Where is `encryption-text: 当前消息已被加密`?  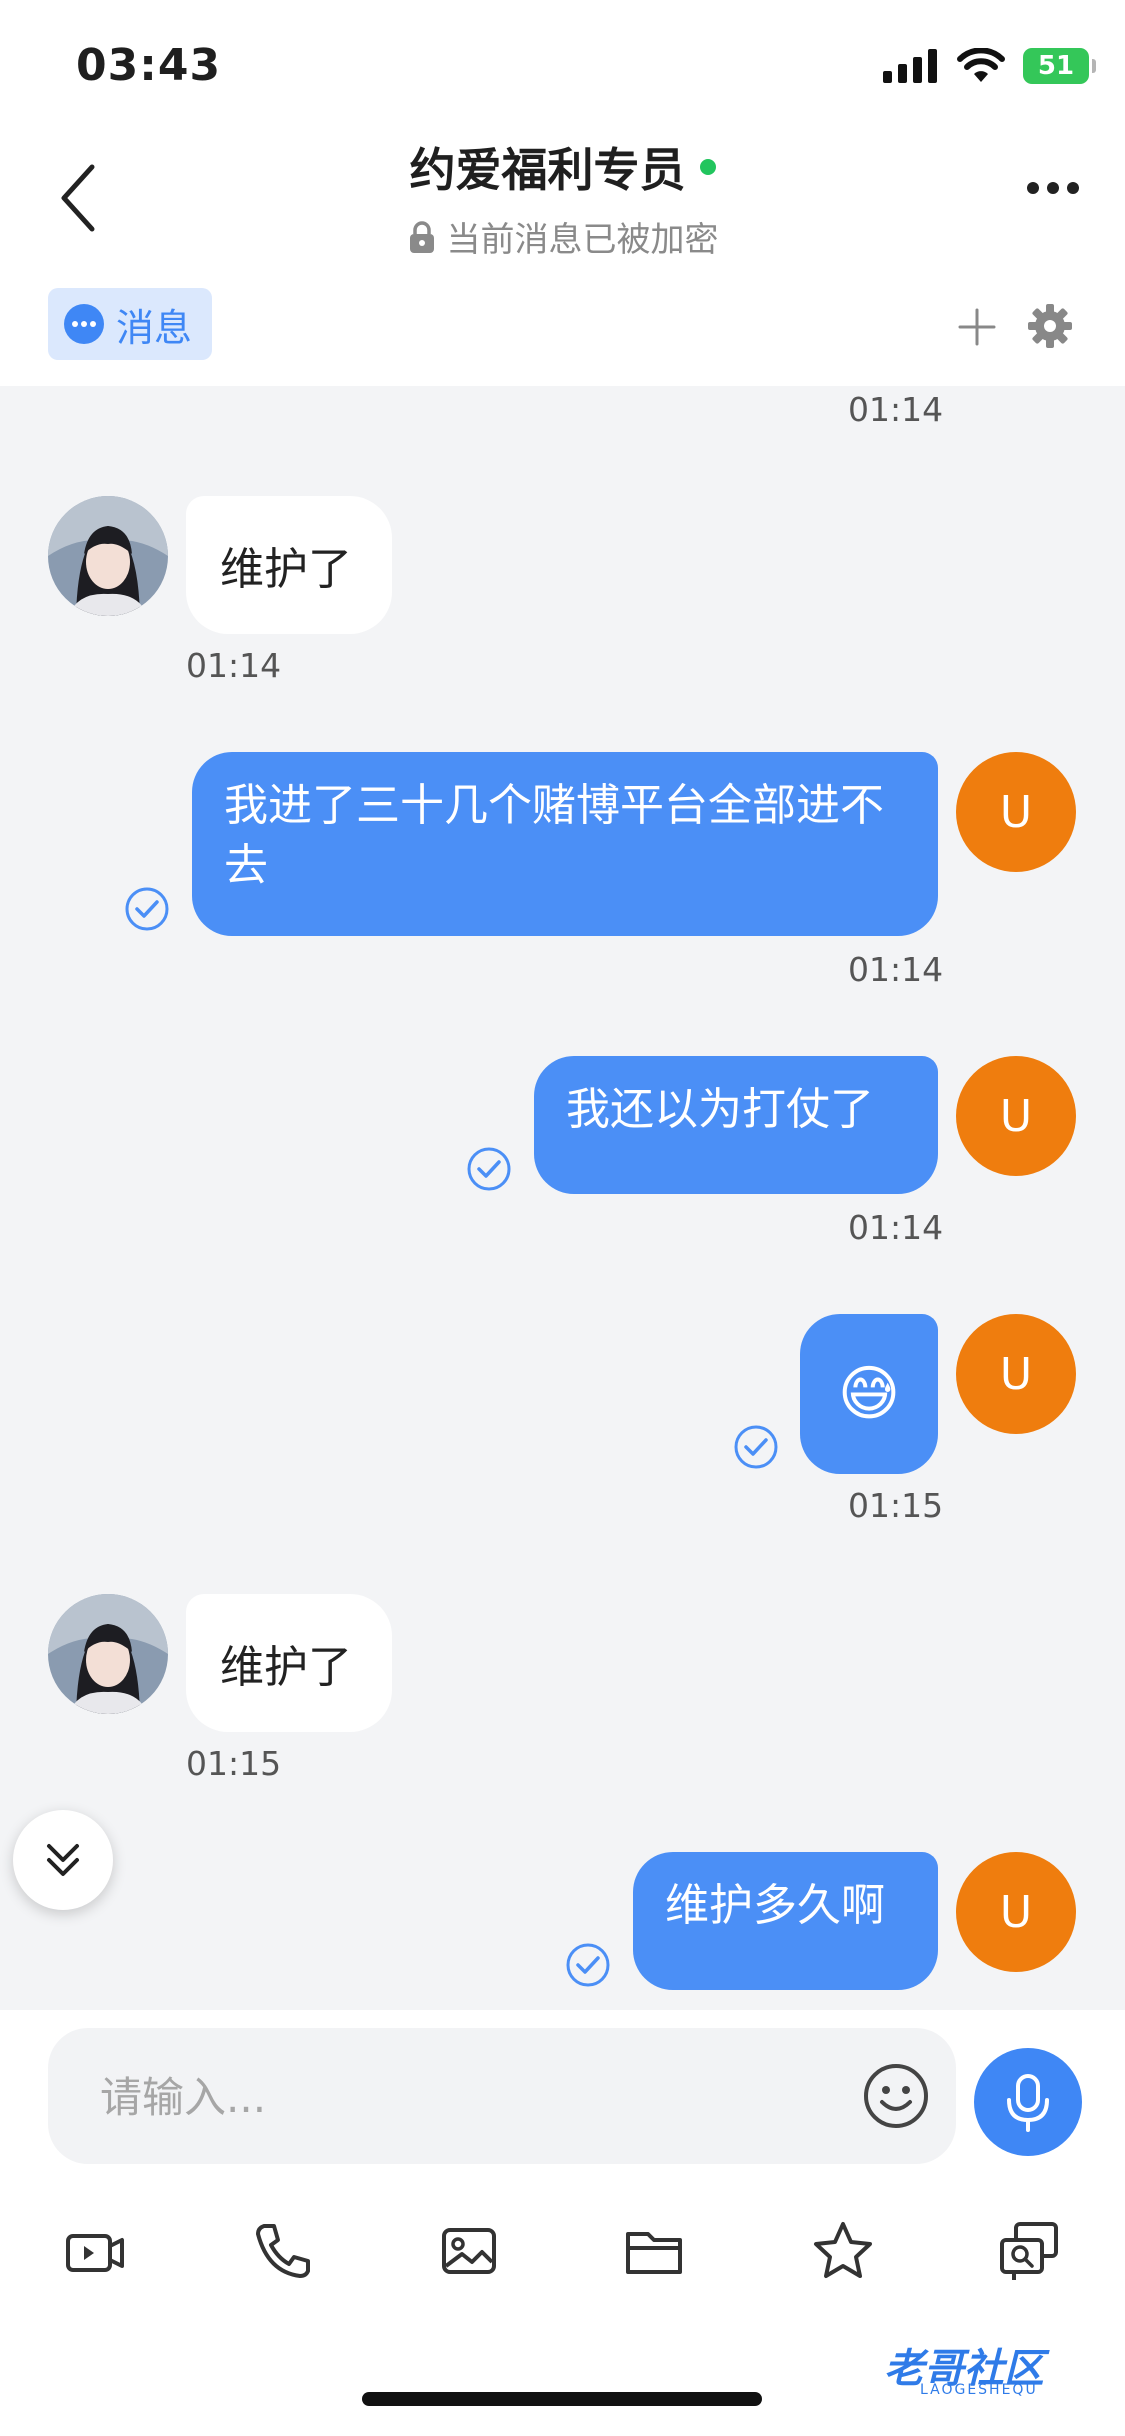 encryption-text: 当前消息已被加密 is located at coordinates (582, 240).